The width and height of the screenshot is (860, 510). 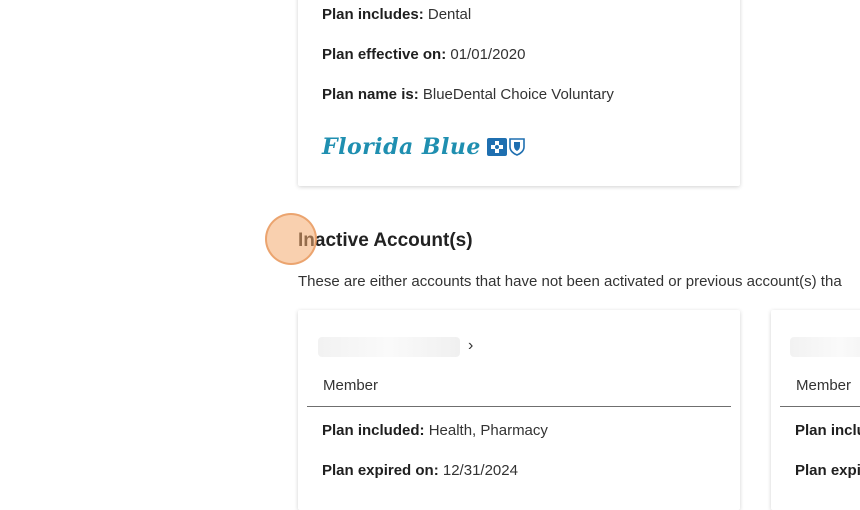 What do you see at coordinates (480, 470) in the screenshot?
I see `plan-expired-value: 12/31/2024` at bounding box center [480, 470].